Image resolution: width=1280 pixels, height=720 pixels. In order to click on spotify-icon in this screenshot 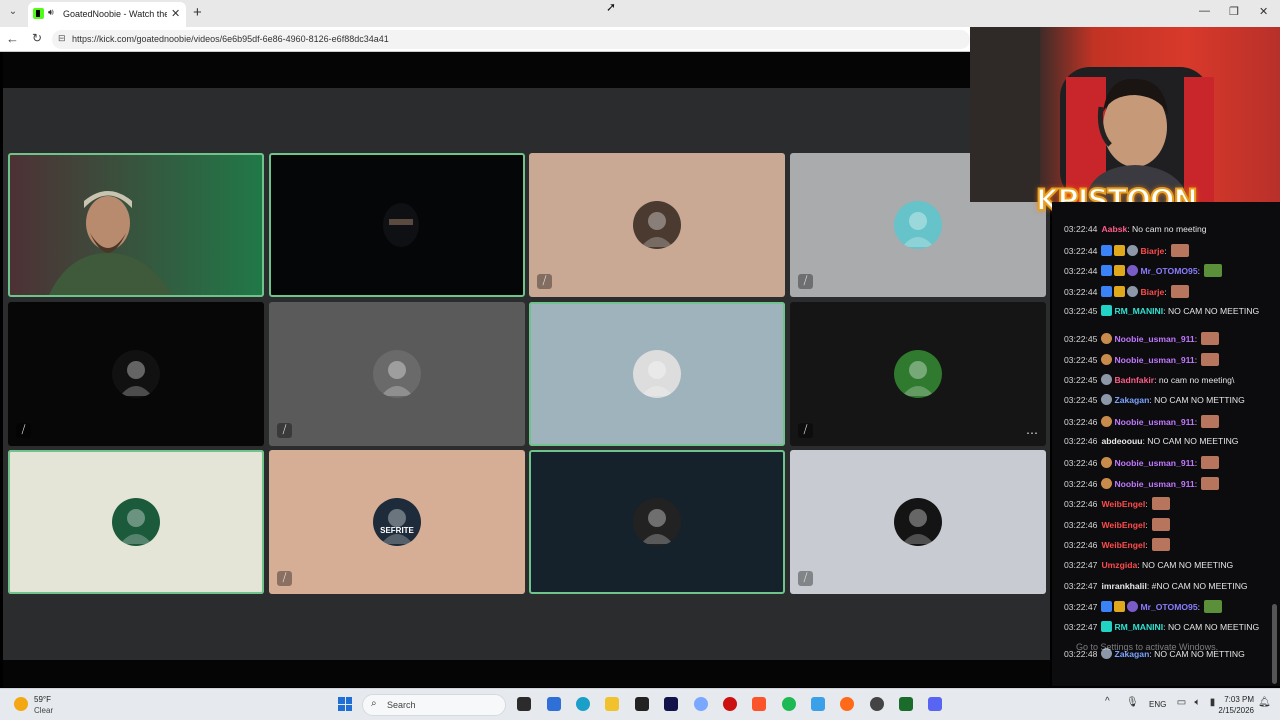, I will do `click(789, 704)`.